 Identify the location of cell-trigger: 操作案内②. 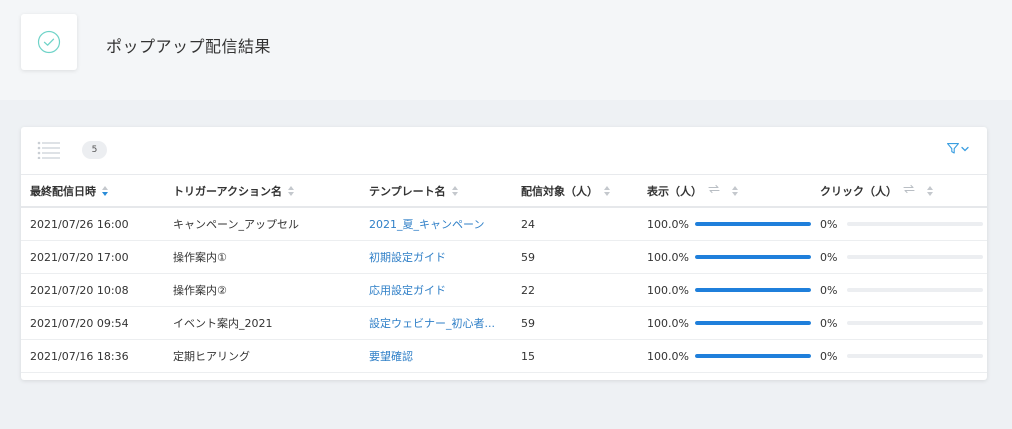
(200, 290).